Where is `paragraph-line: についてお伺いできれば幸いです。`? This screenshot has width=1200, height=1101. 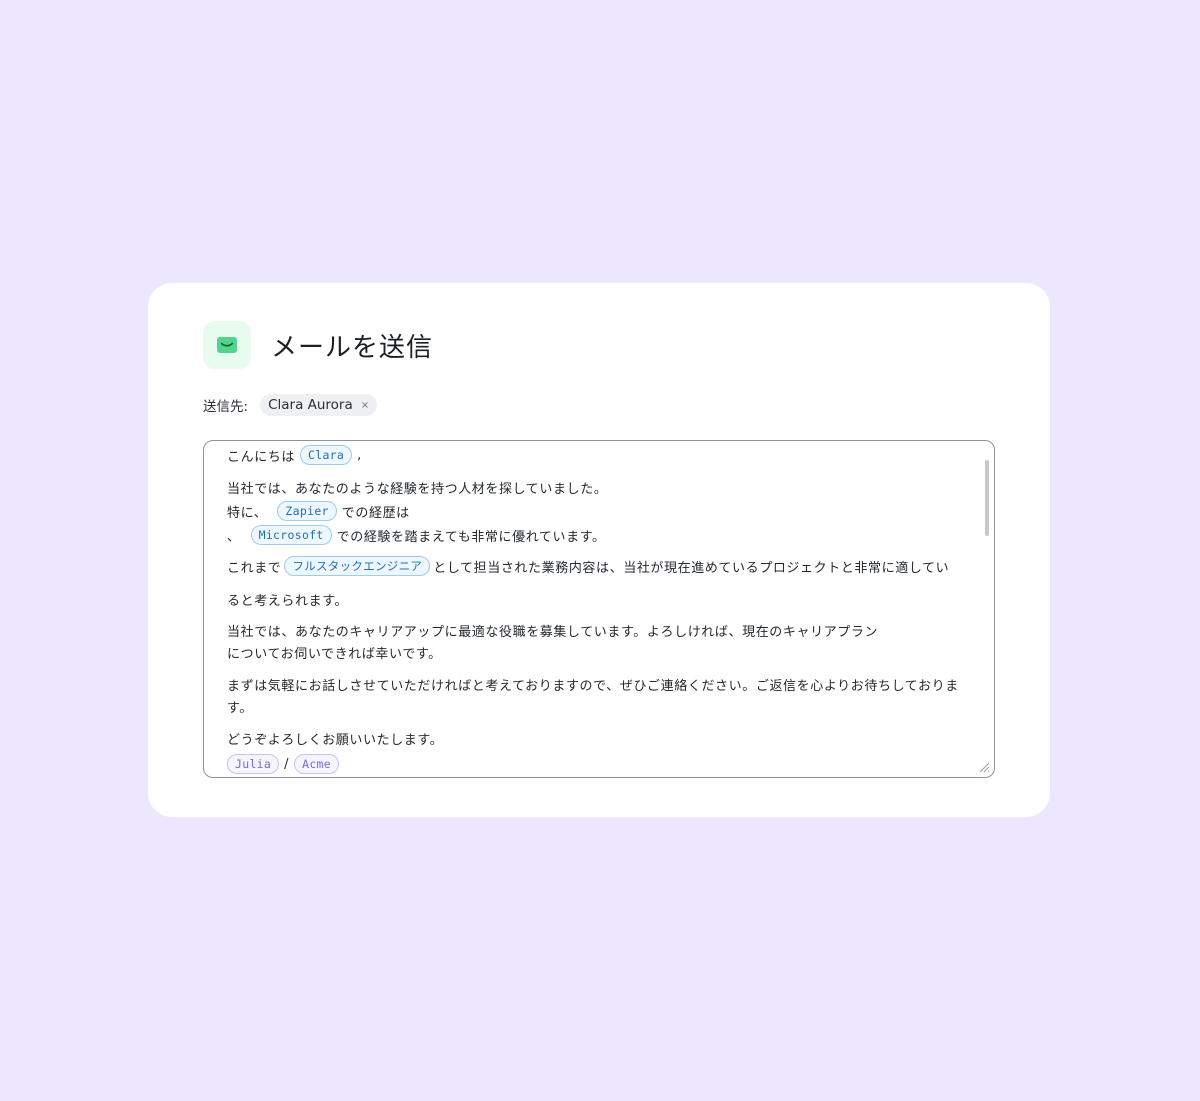 paragraph-line: についてお伺いできれば幸いです。 is located at coordinates (334, 652).